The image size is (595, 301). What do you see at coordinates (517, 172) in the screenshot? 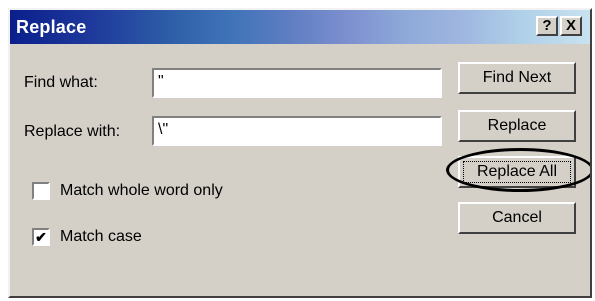
I see `replace-all-button: Replace All` at bounding box center [517, 172].